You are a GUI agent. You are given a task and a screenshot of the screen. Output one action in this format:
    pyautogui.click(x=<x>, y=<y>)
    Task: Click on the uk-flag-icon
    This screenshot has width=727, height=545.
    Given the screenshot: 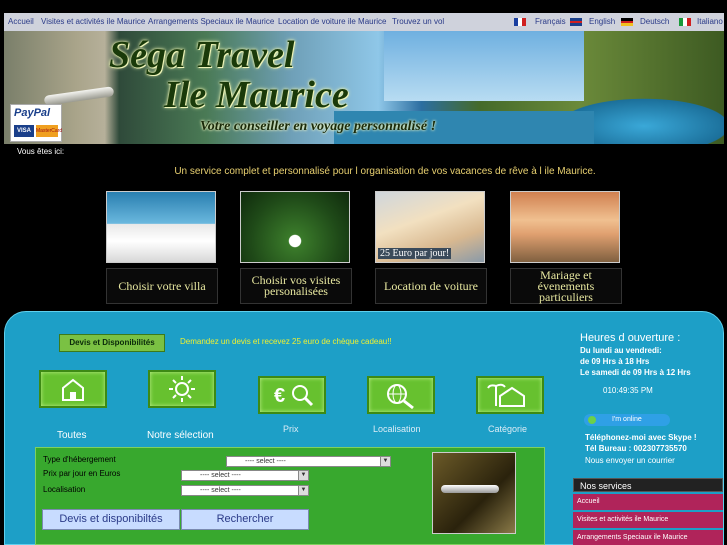 What is the action you would take?
    pyautogui.click(x=576, y=22)
    